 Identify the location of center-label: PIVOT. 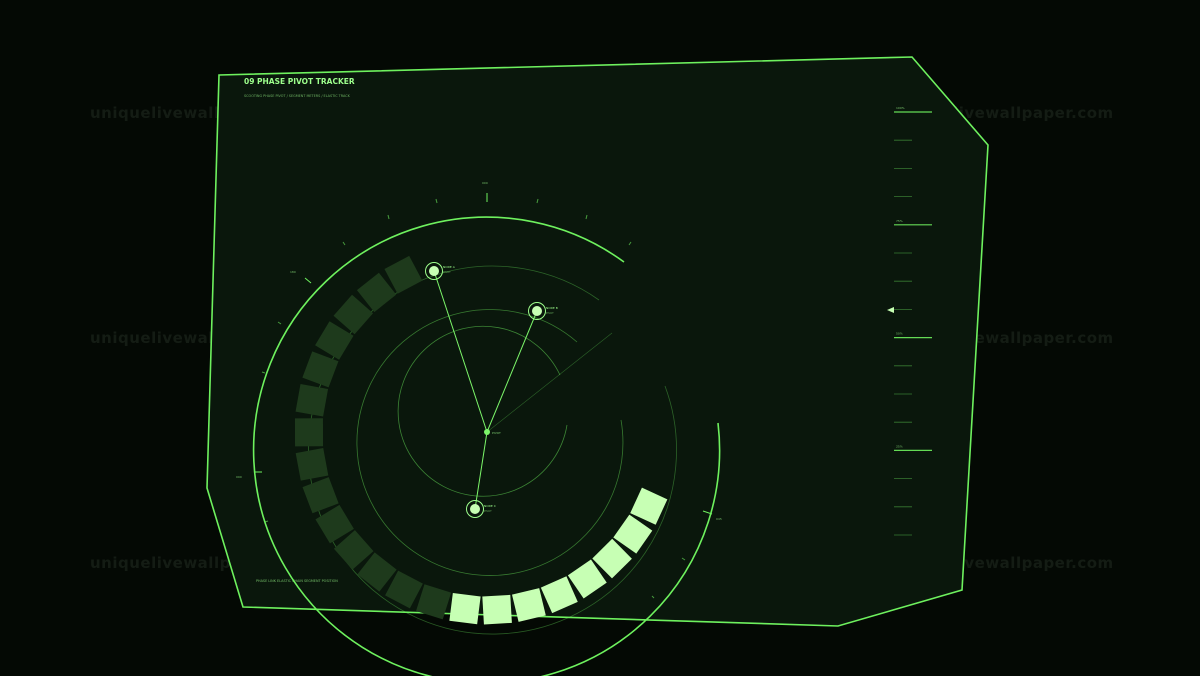
(496, 433).